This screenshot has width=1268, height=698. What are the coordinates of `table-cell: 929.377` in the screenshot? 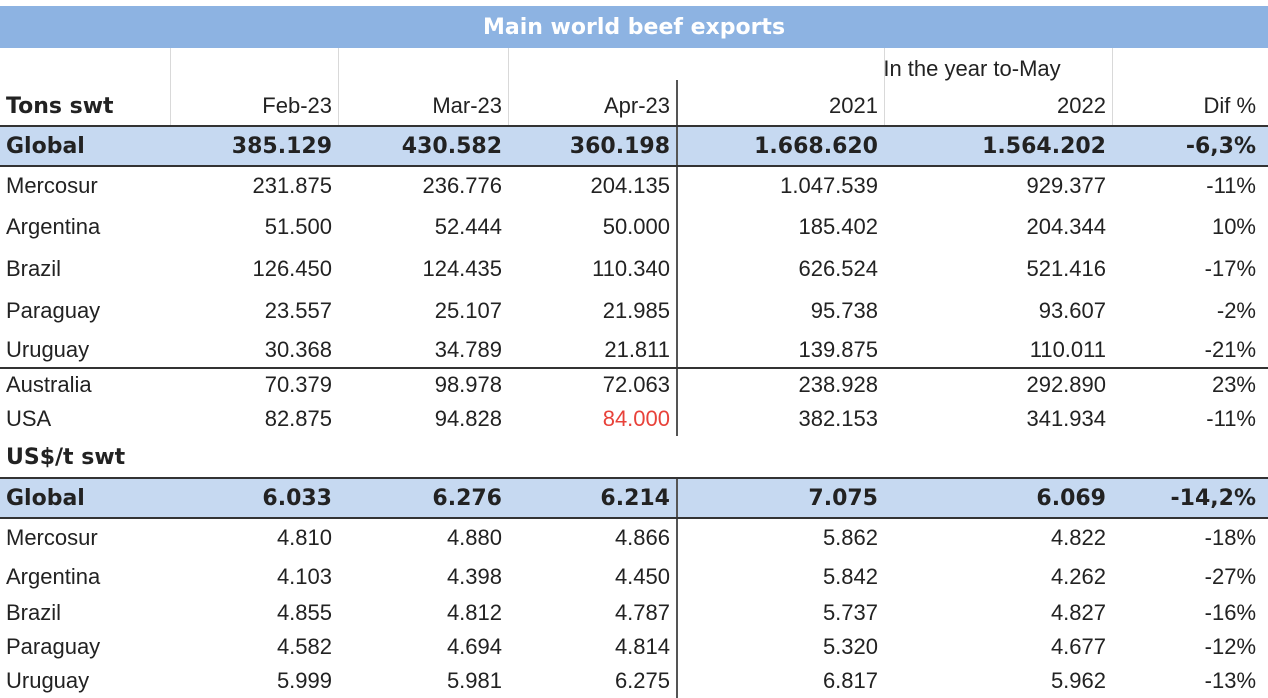 It's located at (1066, 185).